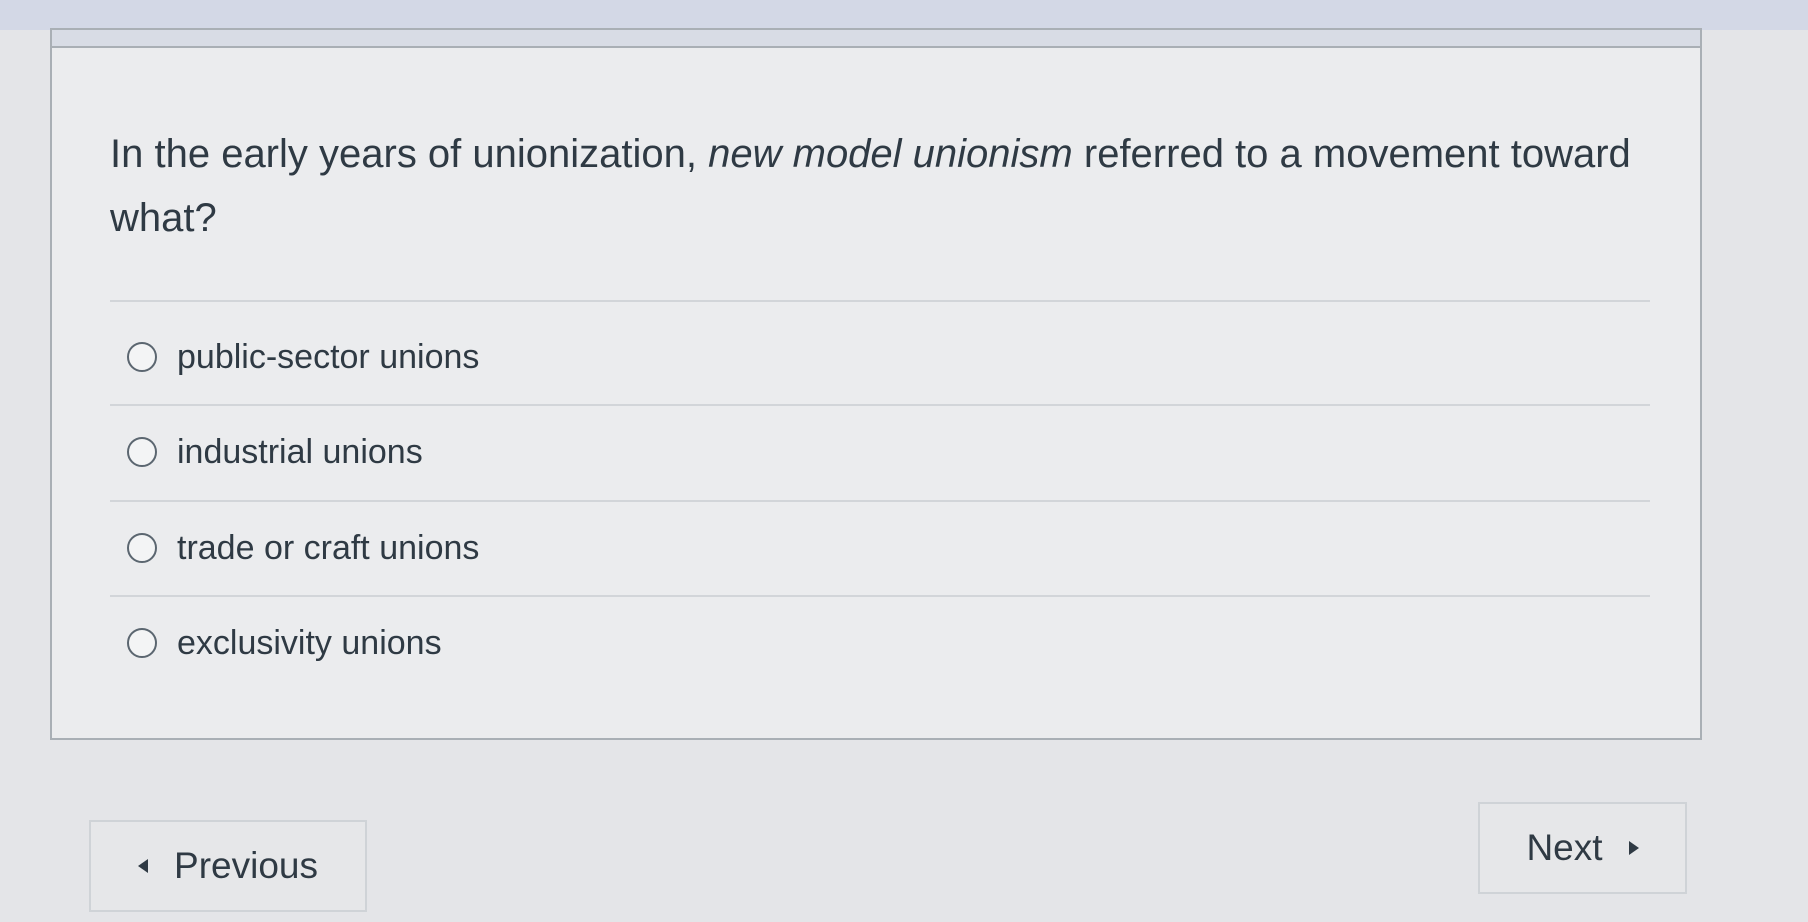 Image resolution: width=1808 pixels, height=922 pixels. Describe the element at coordinates (143, 866) in the screenshot. I see `triangle-left-icon` at that location.